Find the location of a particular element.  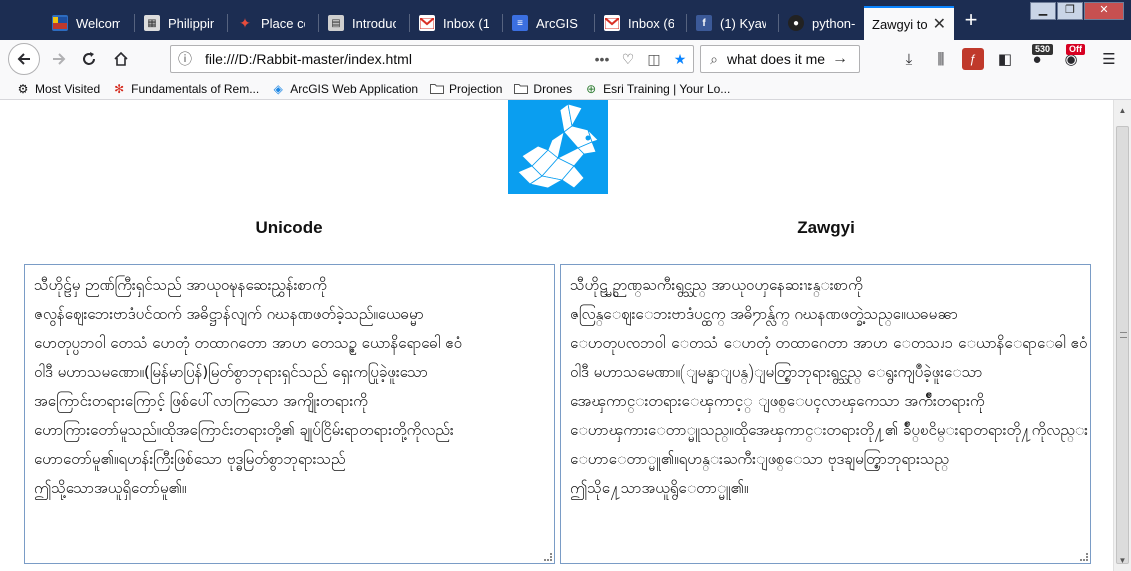

extension-badge: 530 is located at coordinates (1043, 49).